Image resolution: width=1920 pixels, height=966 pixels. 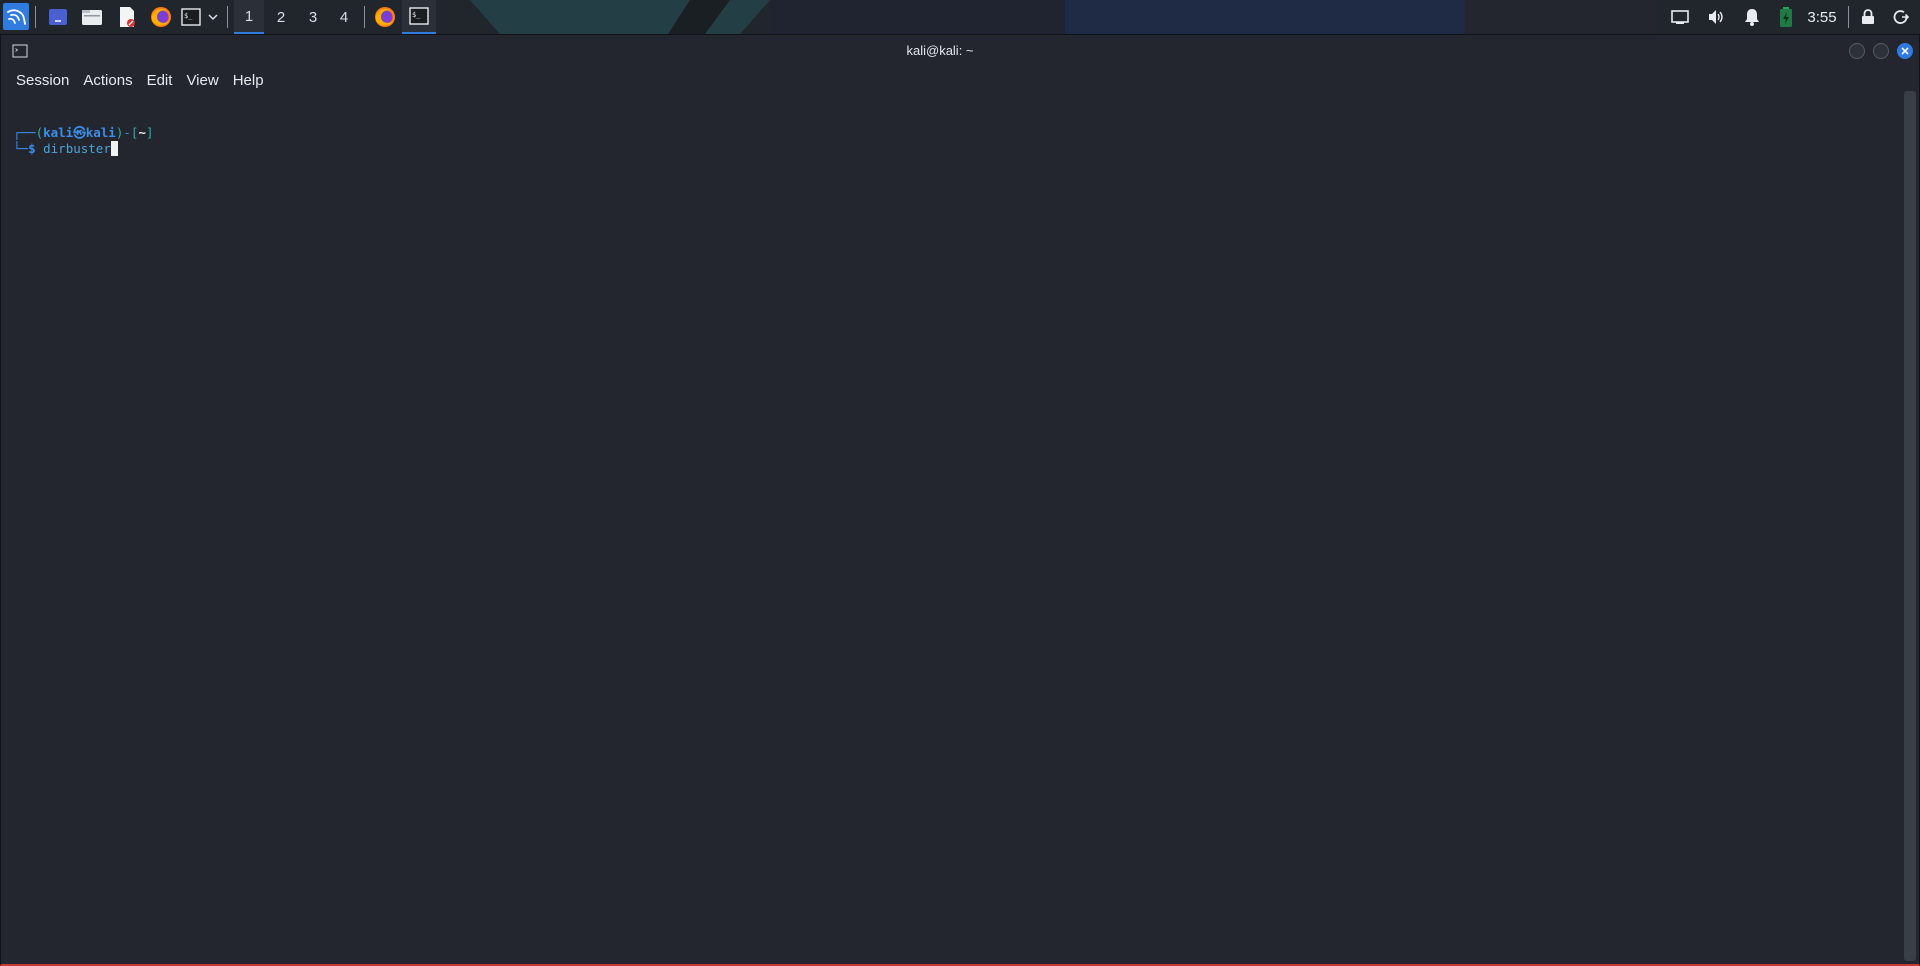 I want to click on maximize-button, so click(x=1881, y=51).